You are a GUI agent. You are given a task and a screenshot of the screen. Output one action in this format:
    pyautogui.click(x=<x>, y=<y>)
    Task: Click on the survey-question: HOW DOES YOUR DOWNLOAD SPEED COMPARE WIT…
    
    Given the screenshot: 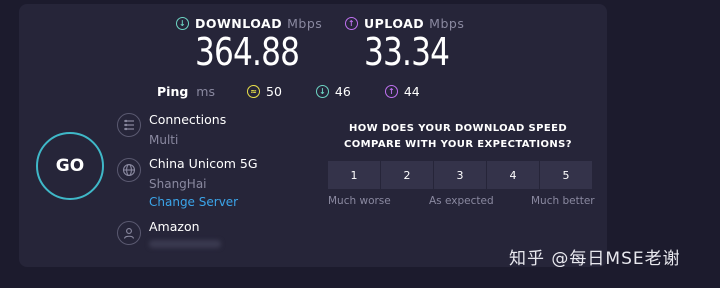 What is the action you would take?
    pyautogui.click(x=458, y=136)
    